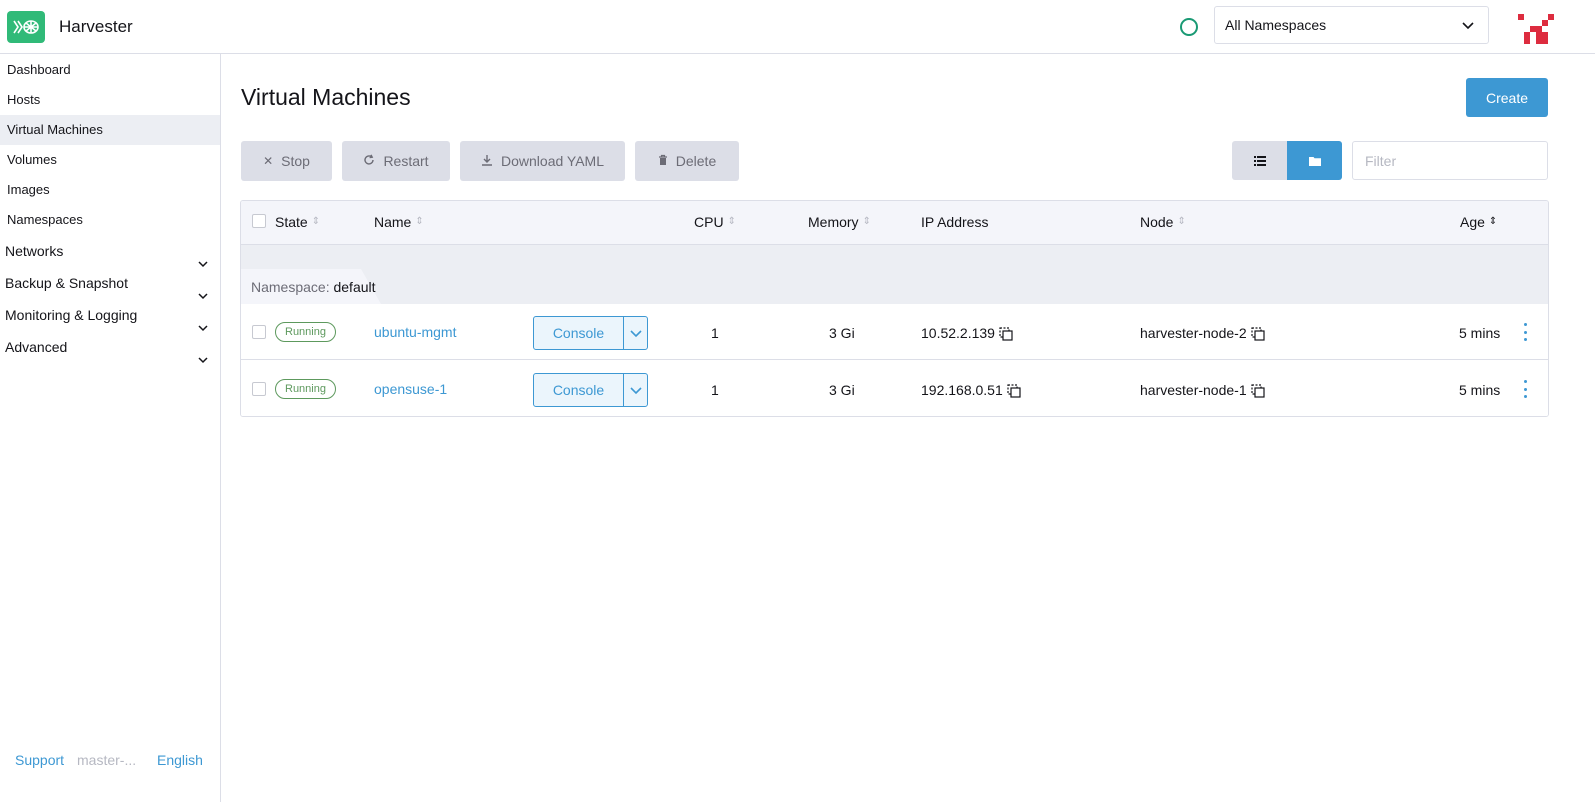 This screenshot has width=1595, height=802. I want to click on column-header-cpu: CPU ⇕, so click(715, 222).